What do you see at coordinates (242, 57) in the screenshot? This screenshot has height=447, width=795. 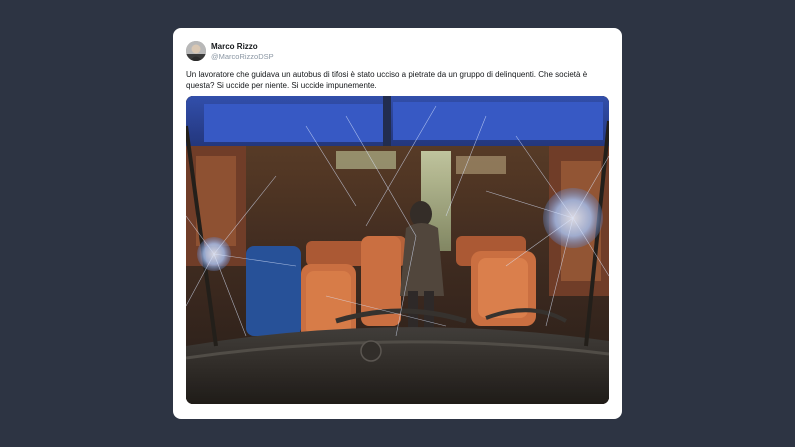 I see `user-handle: @MarcoRizzoDSP` at bounding box center [242, 57].